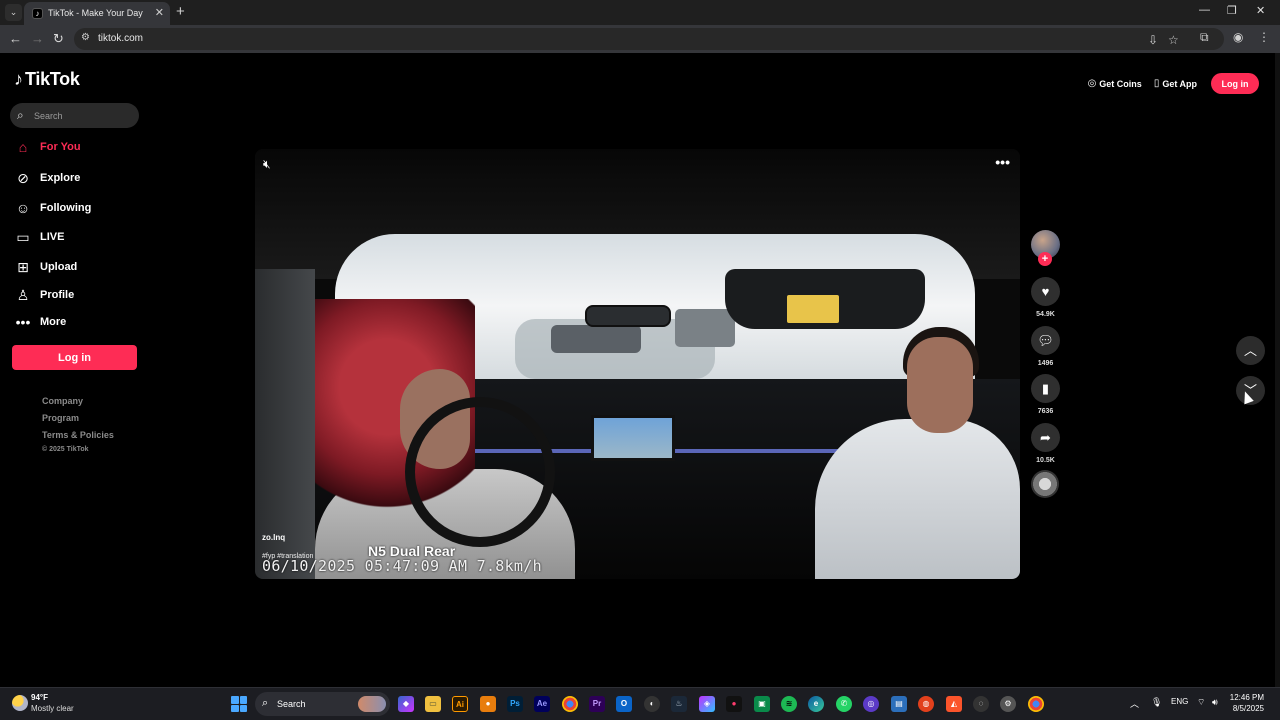  Describe the element at coordinates (1008, 704) in the screenshot. I see `settings-icon: ⚙` at that location.